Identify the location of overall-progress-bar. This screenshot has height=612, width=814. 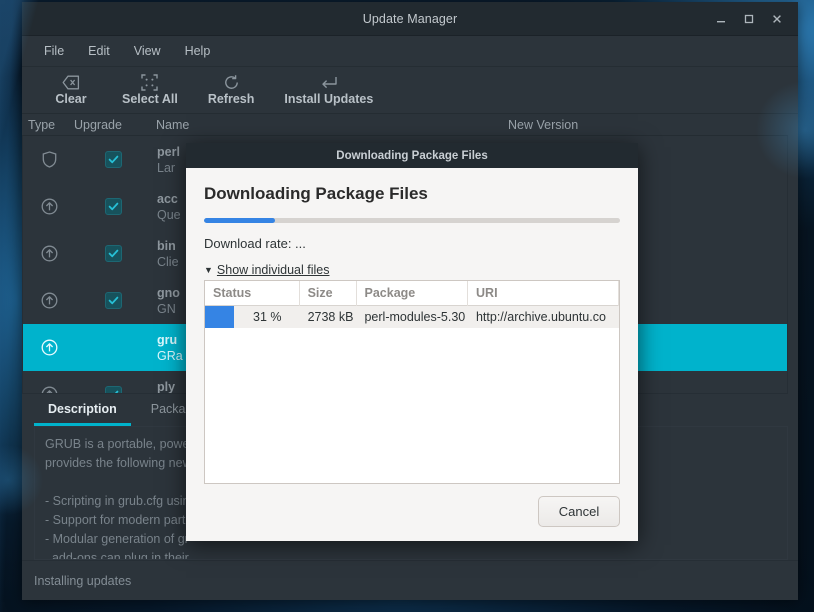
(412, 220).